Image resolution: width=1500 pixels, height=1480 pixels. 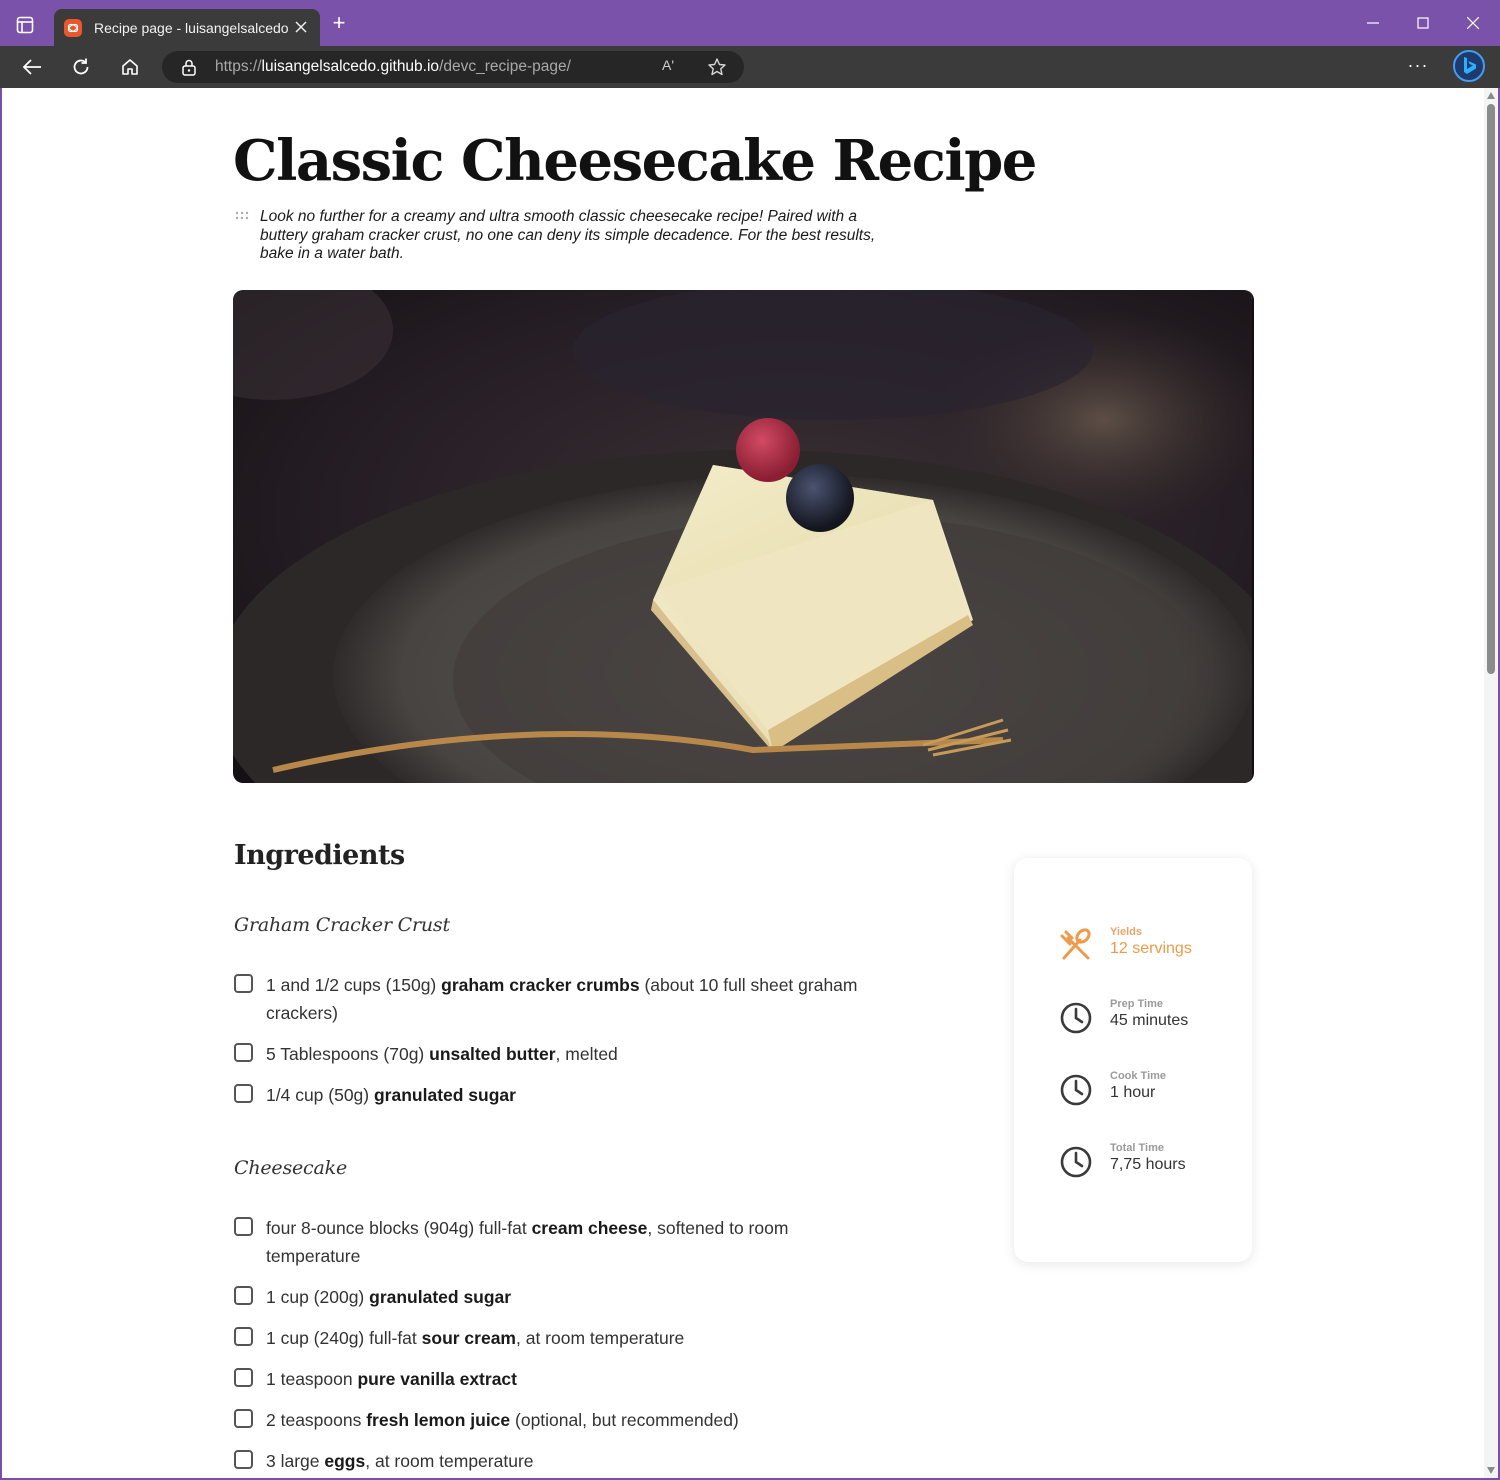 What do you see at coordinates (1137, 1148) in the screenshot?
I see `total-time-label: Total Time` at bounding box center [1137, 1148].